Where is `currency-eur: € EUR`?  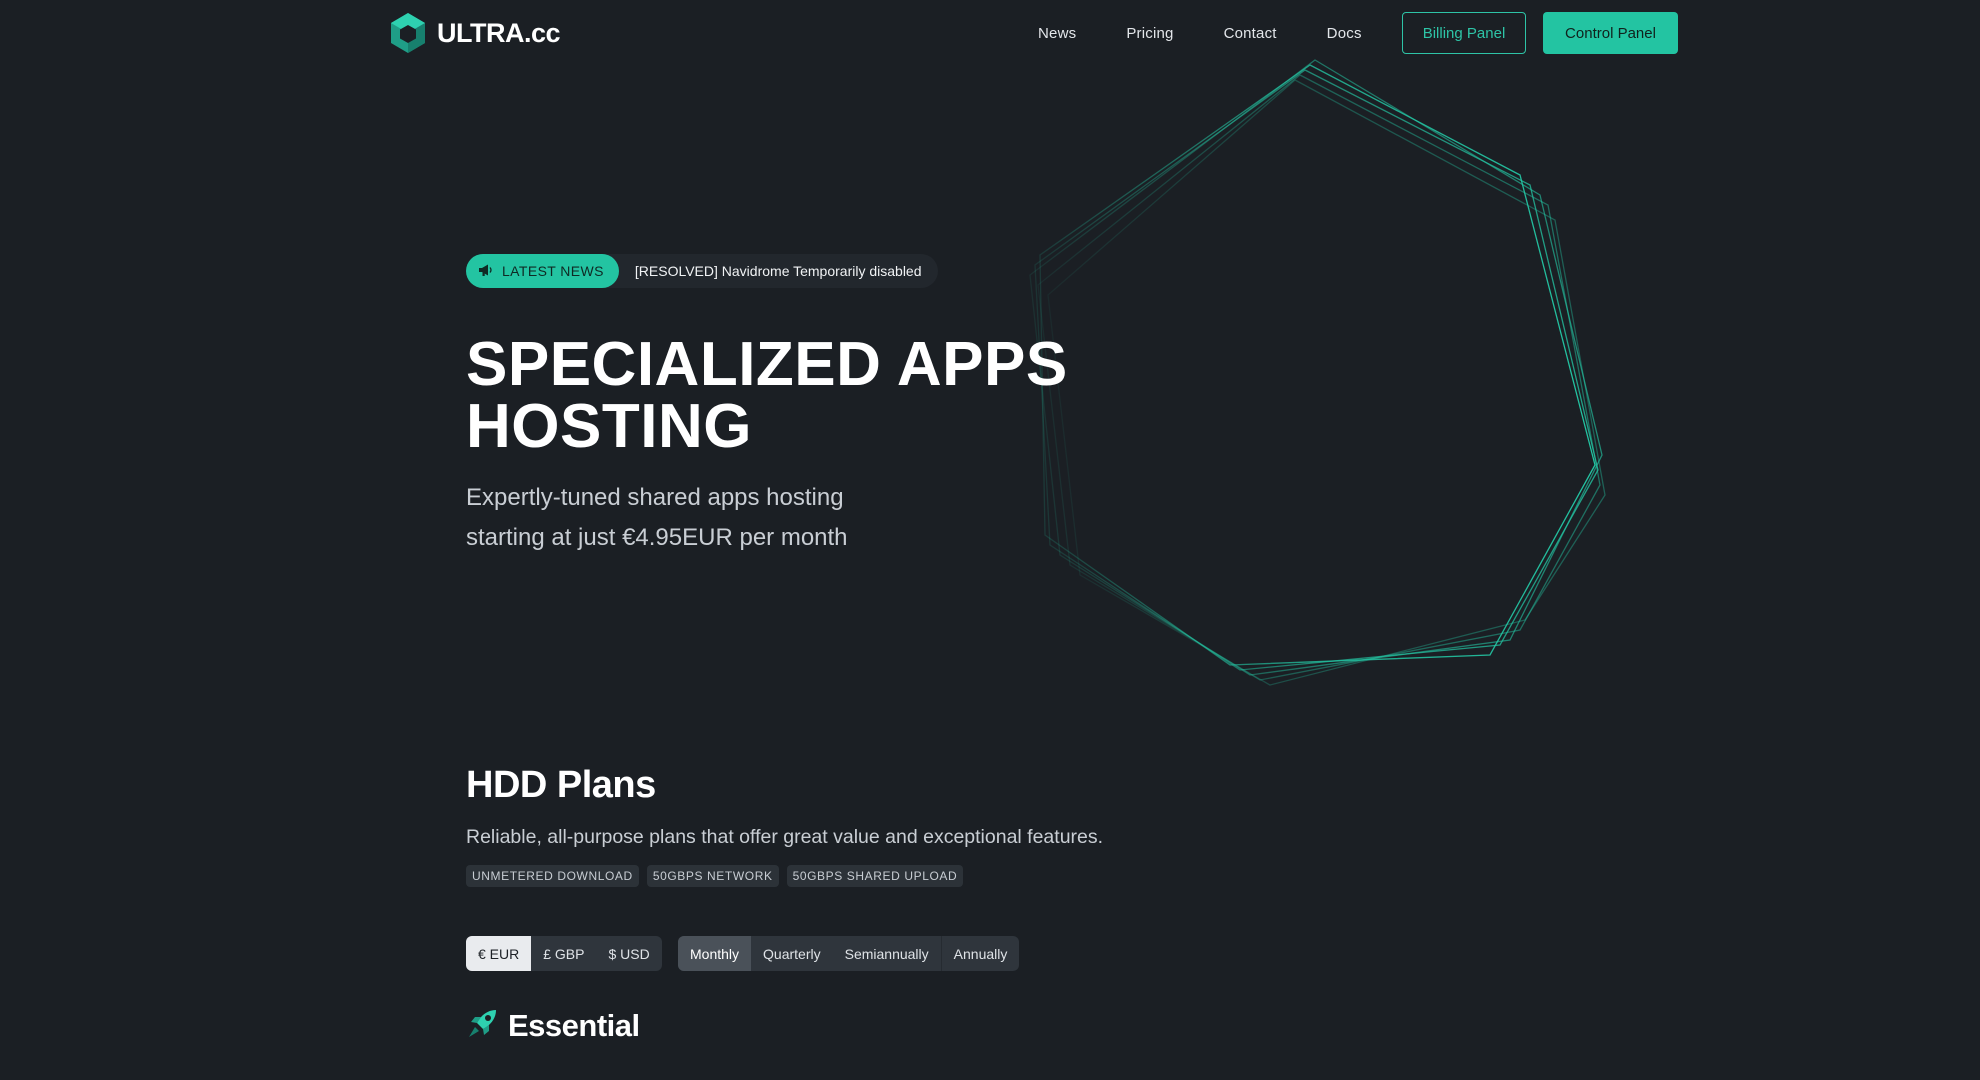
currency-eur: € EUR is located at coordinates (499, 953).